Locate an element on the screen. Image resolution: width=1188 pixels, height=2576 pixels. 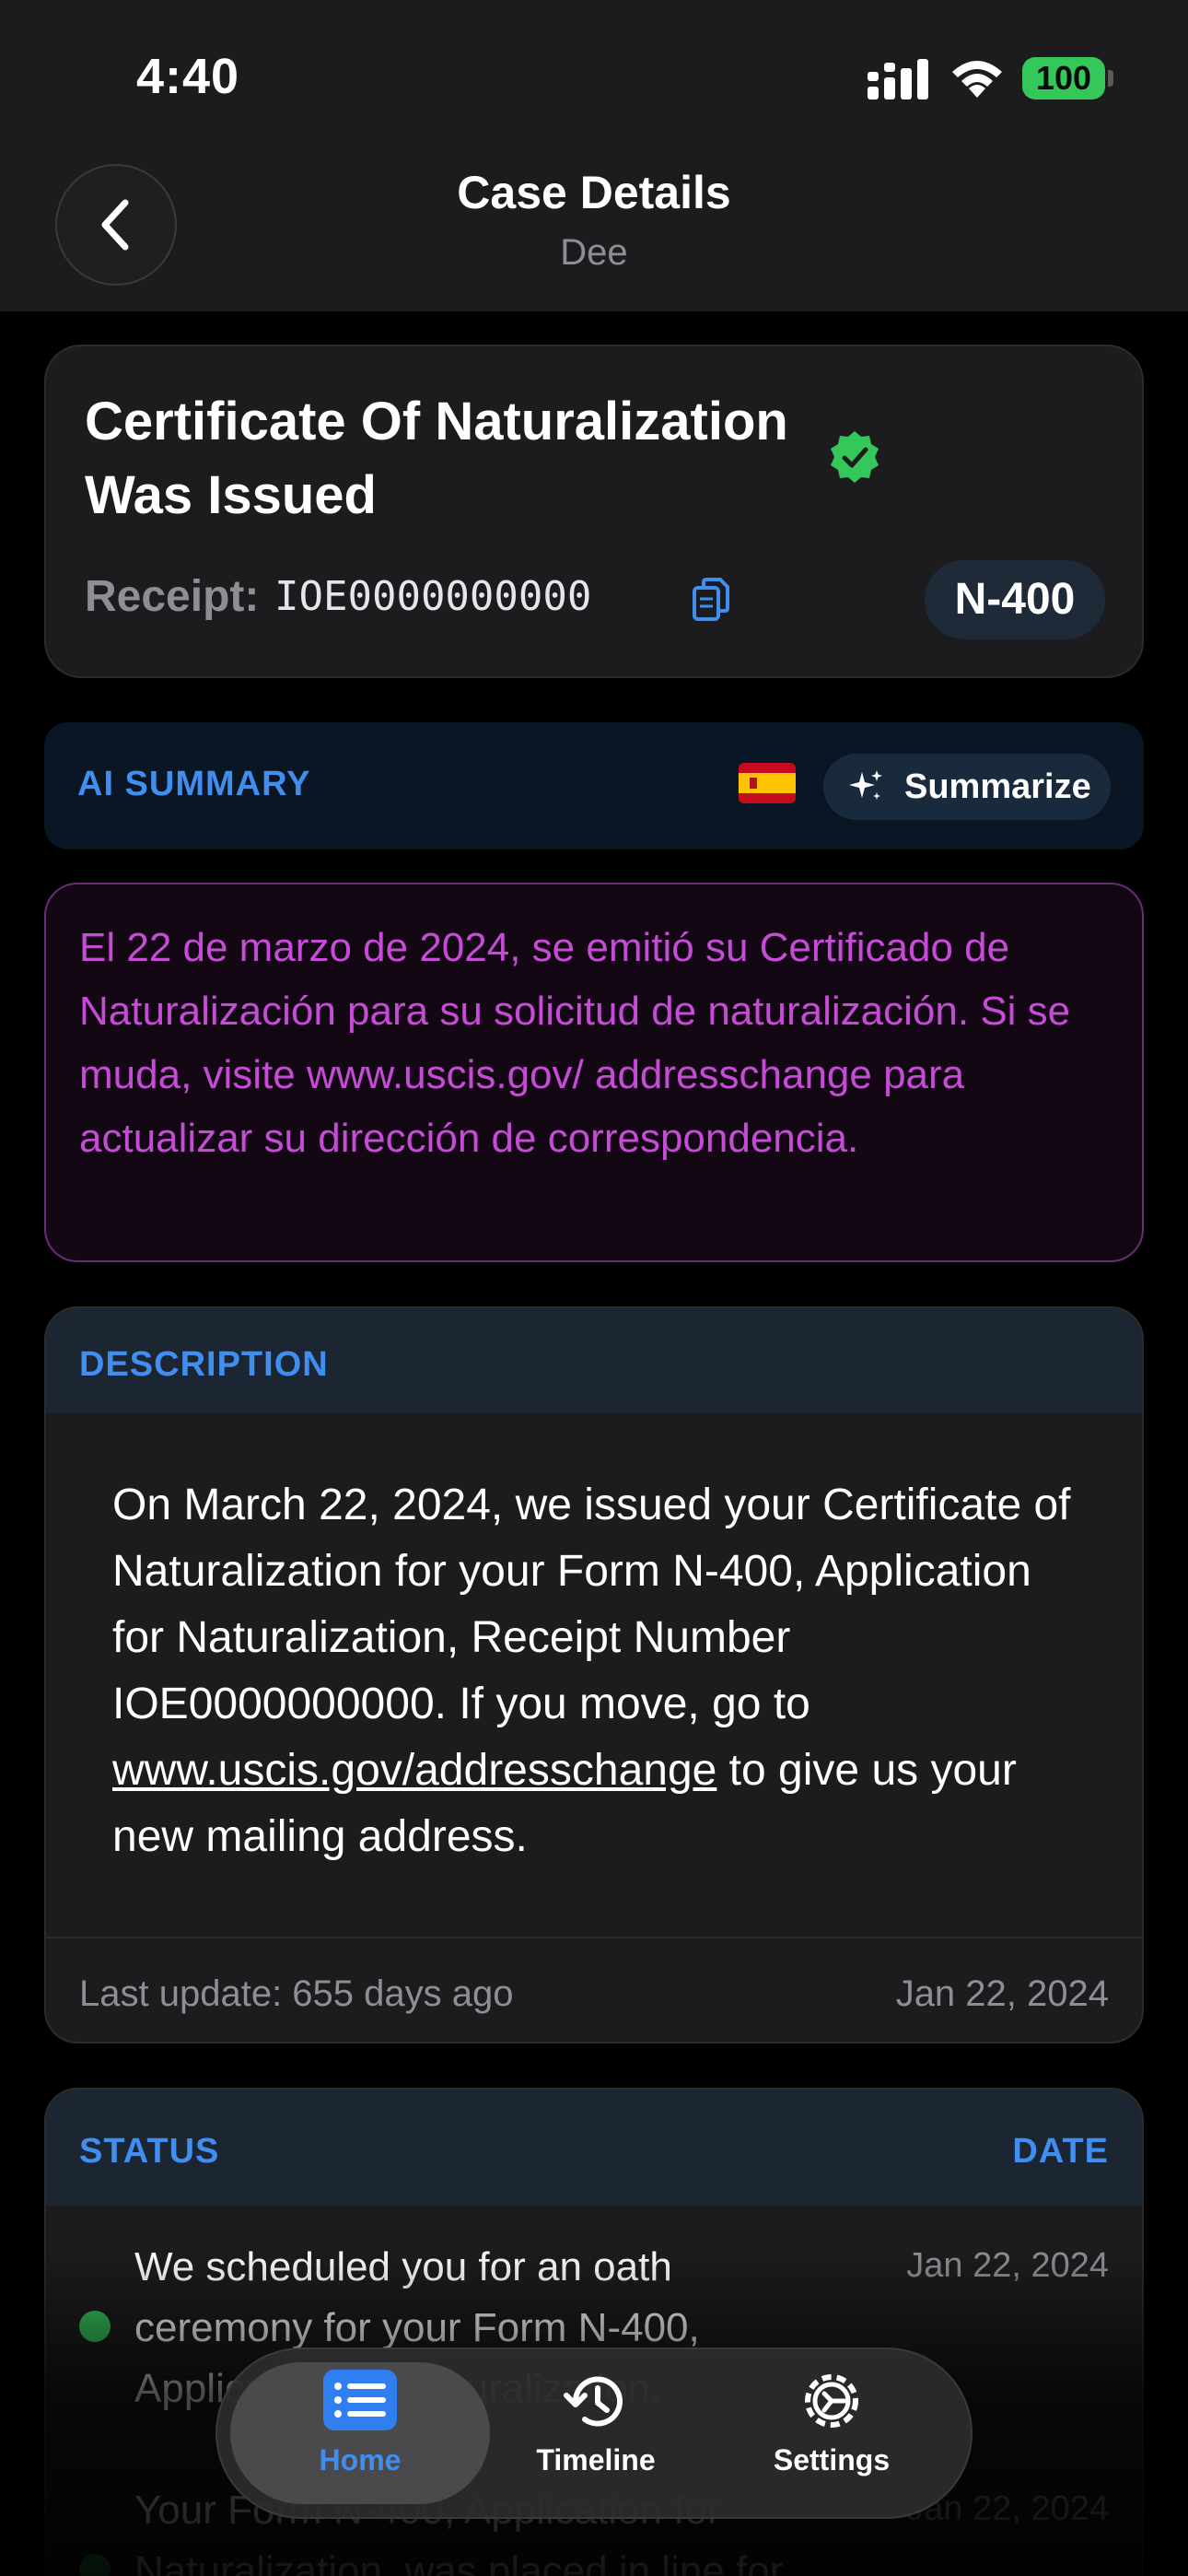
verified-badge-icon is located at coordinates (855, 457).